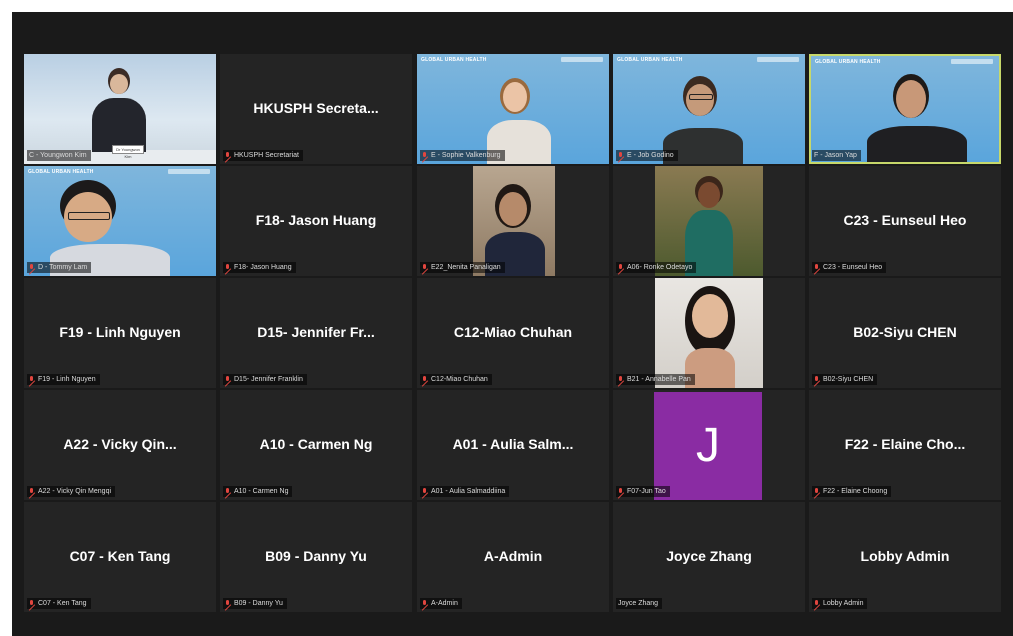  I want to click on participant-display-name: Lobby Admin, so click(905, 556).